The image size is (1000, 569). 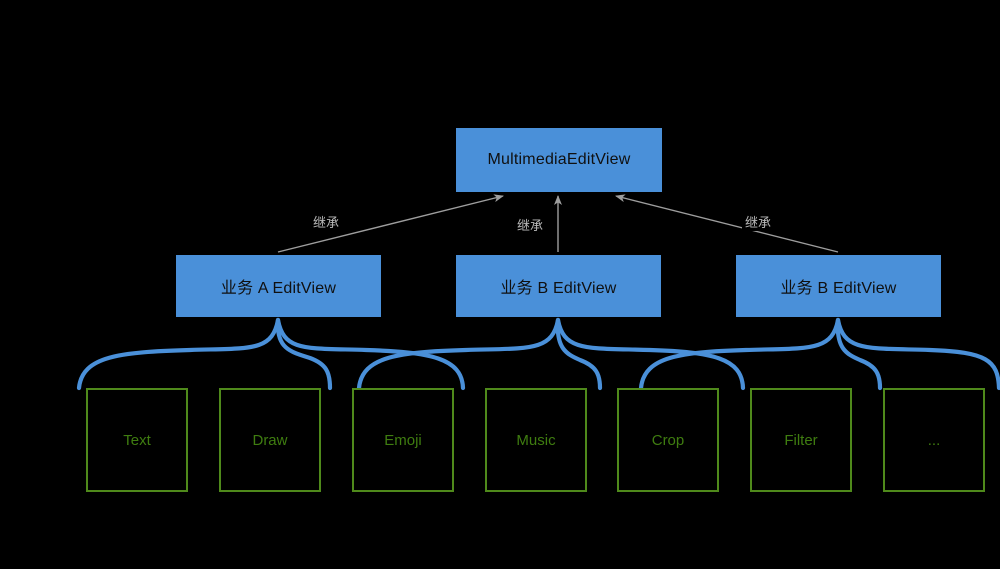 I want to click on node-label: Crop, so click(x=668, y=440).